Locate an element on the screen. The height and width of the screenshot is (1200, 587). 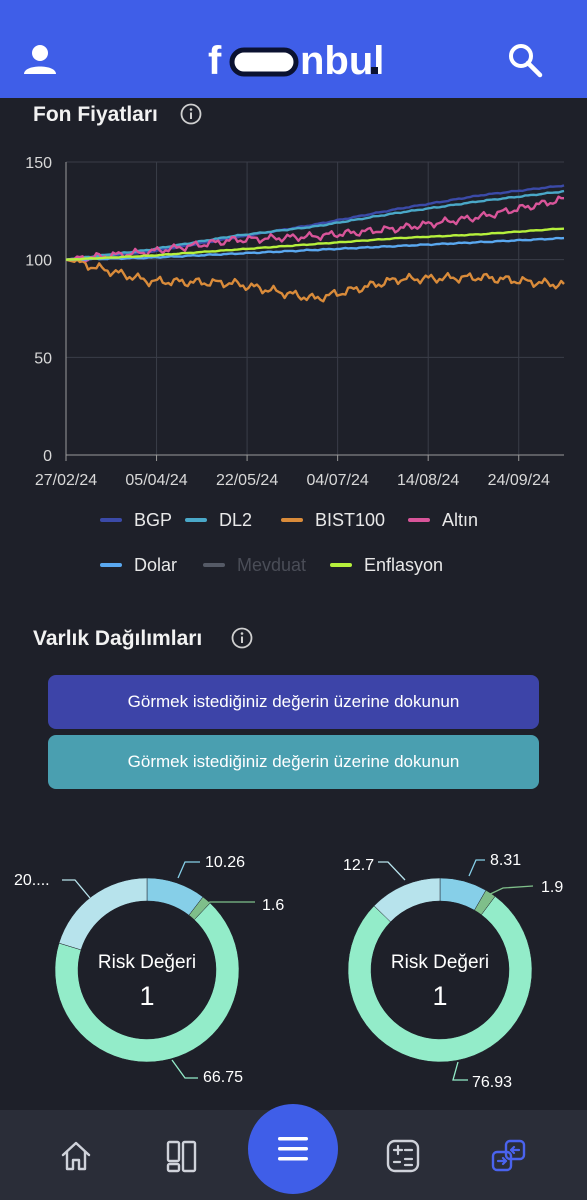
x-tick-label: 04/07/24 is located at coordinates (337, 480).